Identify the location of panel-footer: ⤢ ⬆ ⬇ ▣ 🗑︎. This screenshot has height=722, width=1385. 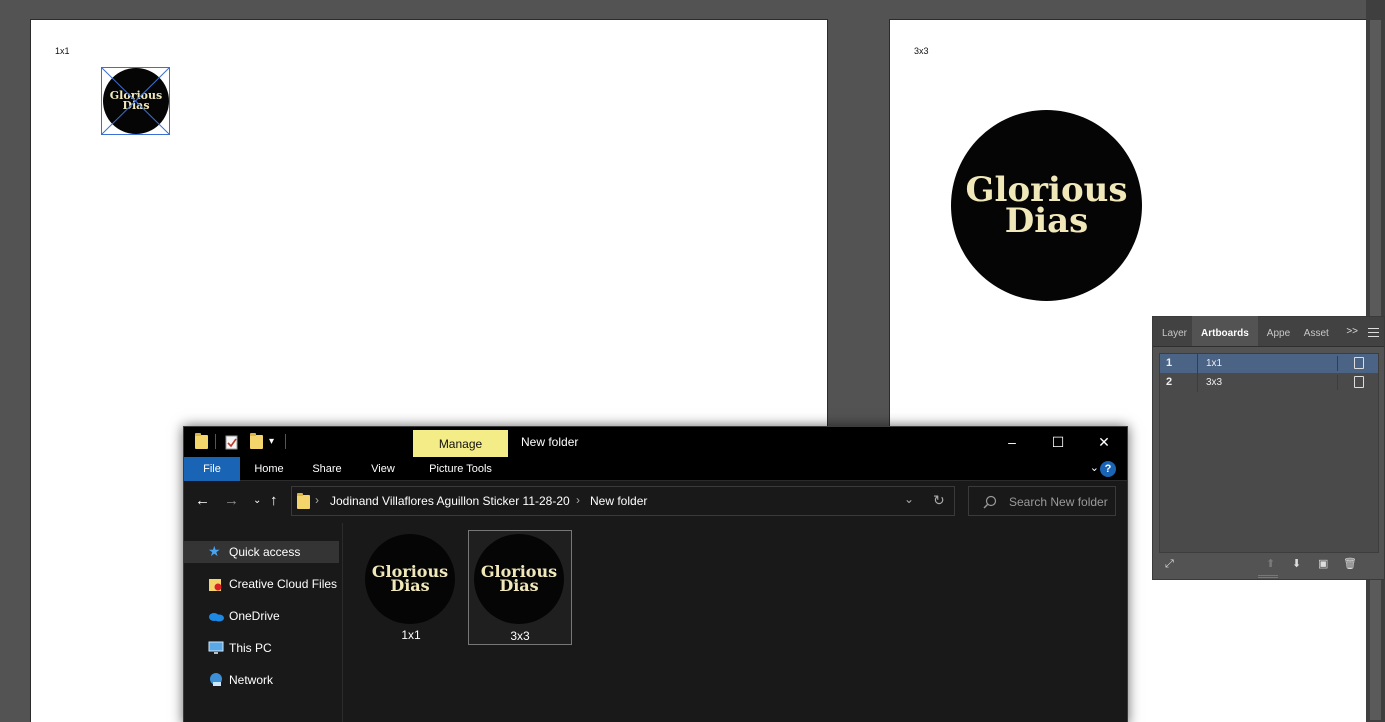
(1268, 564).